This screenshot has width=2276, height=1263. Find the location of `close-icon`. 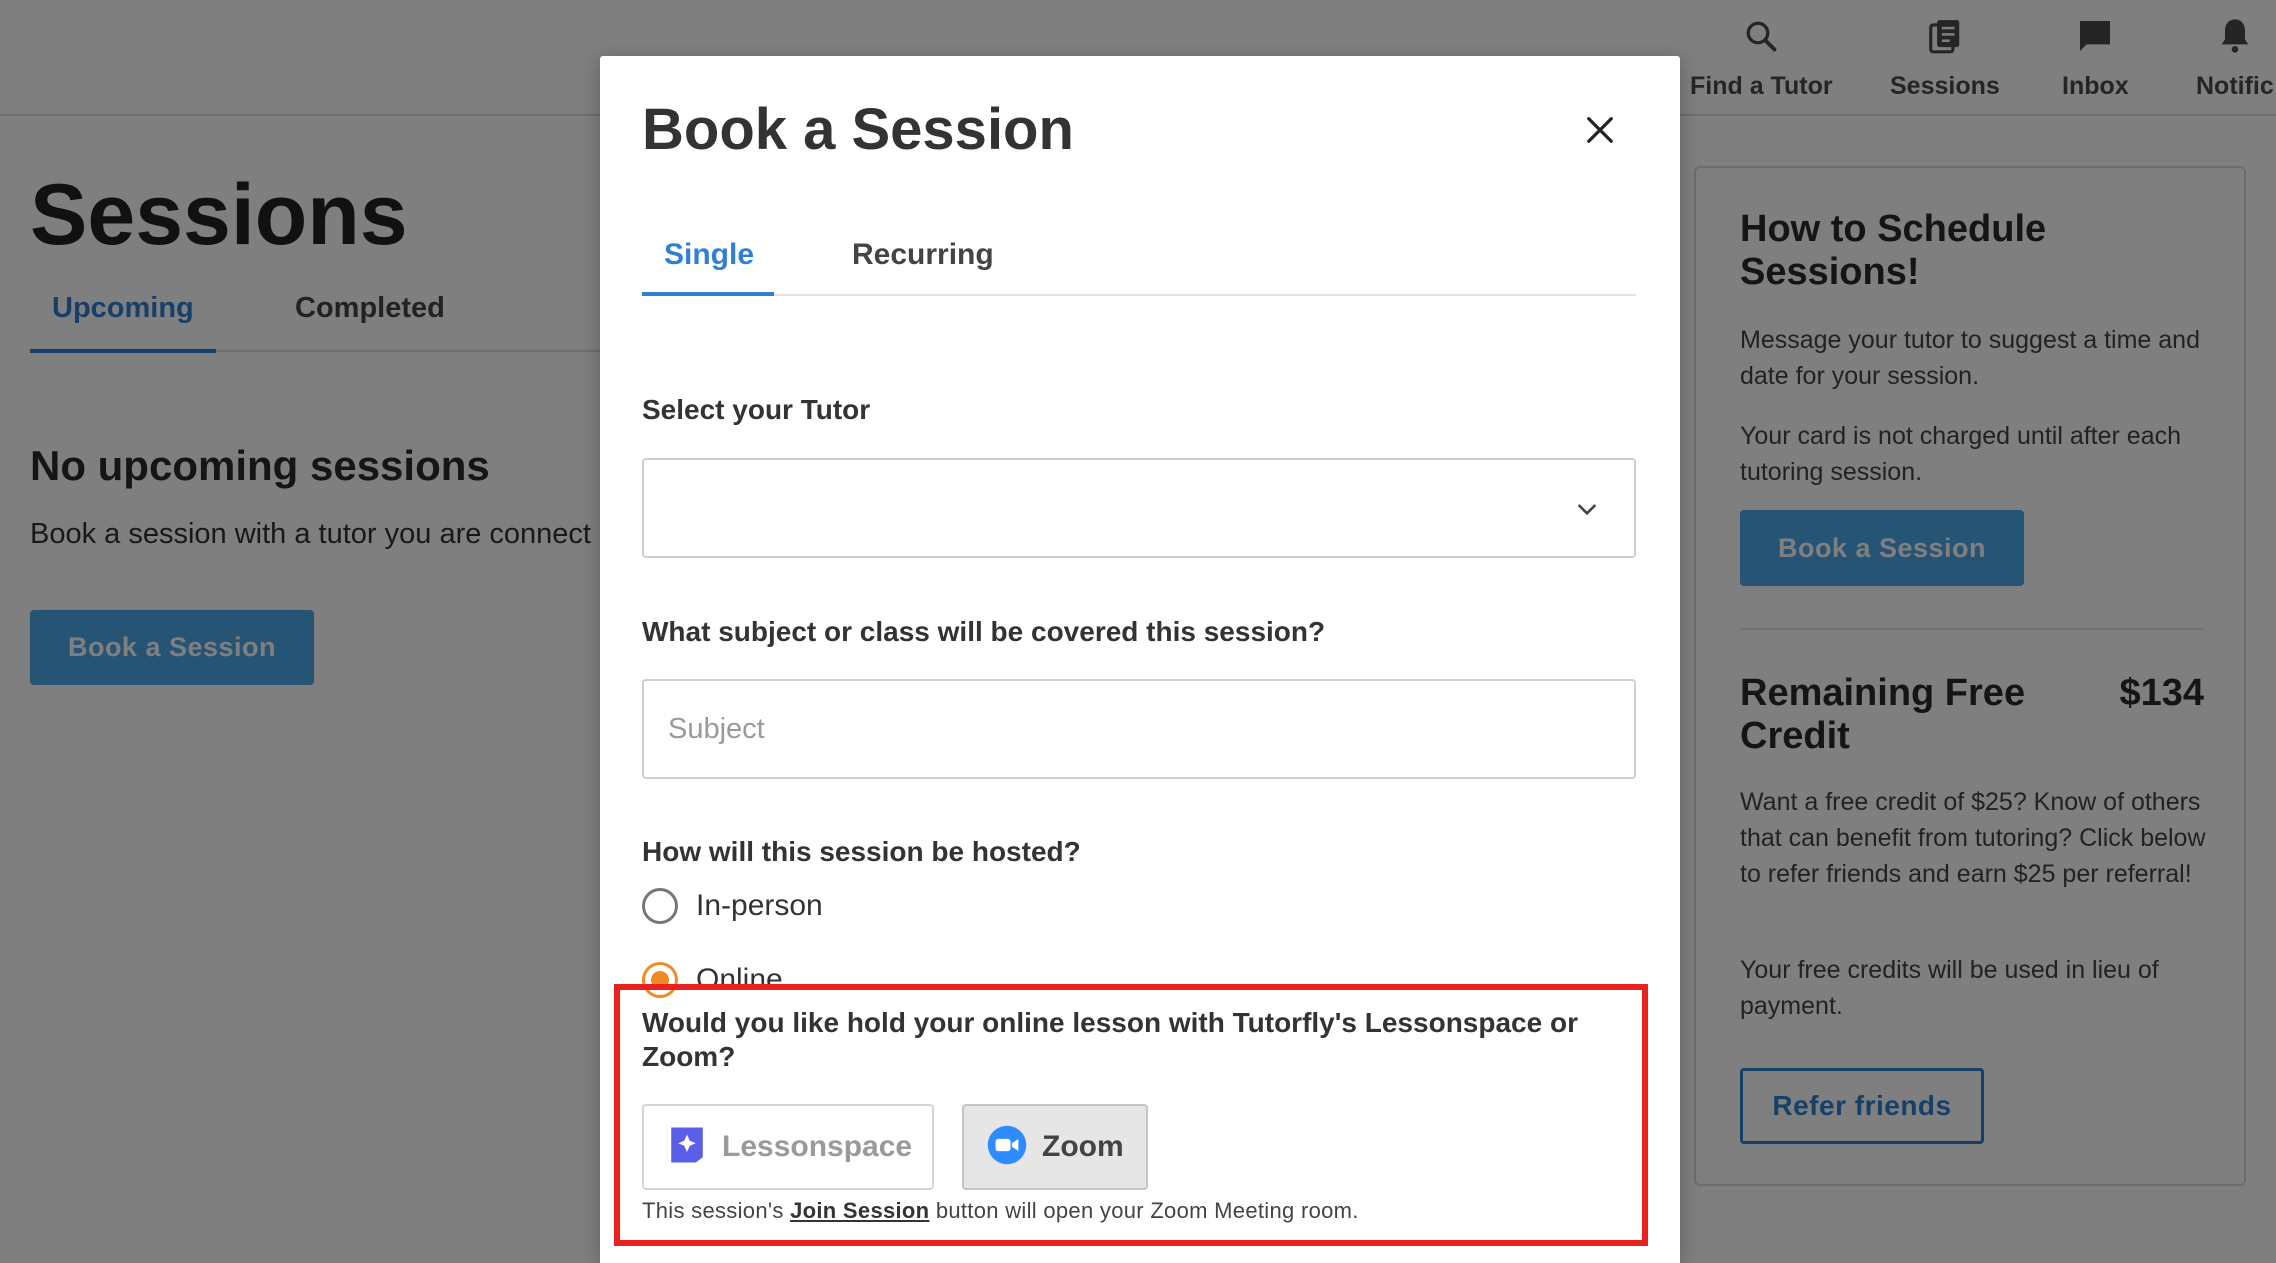

close-icon is located at coordinates (1600, 132).